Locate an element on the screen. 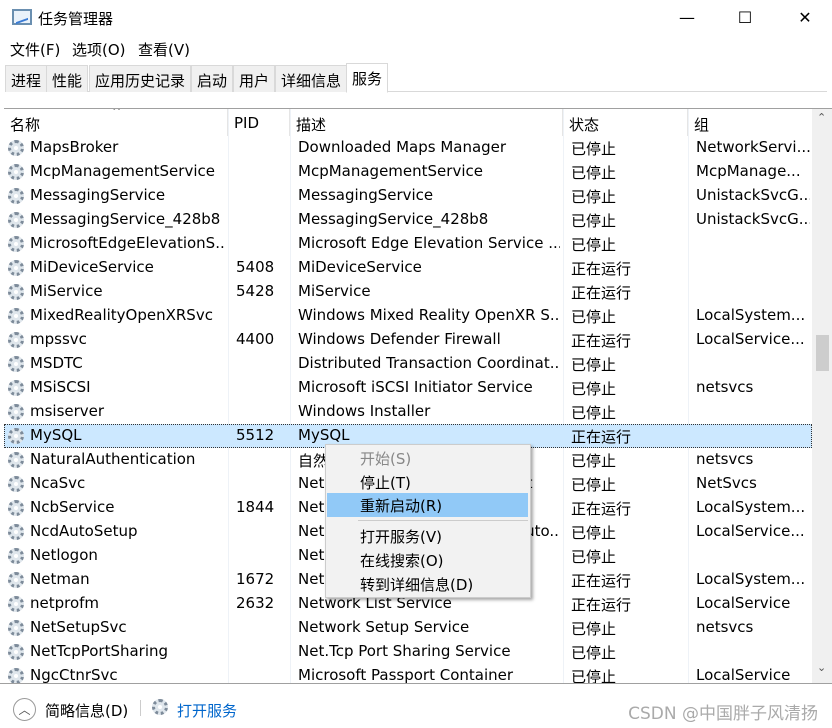 This screenshot has height=728, width=832. sort-ascending-icon: ^ is located at coordinates (117, 113).